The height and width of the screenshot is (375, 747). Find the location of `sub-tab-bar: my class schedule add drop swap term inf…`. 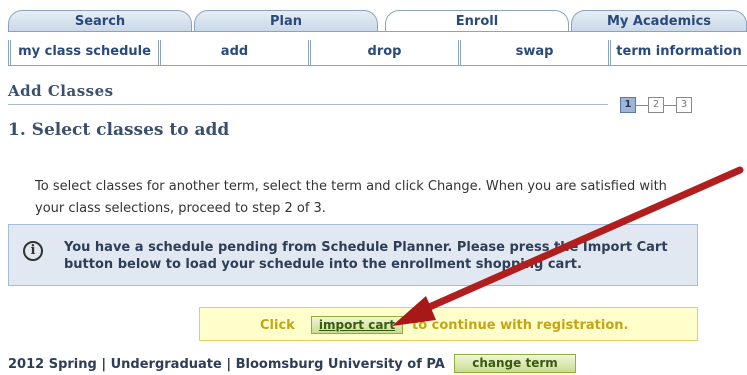

sub-tab-bar: my class schedule add drop swap term inf… is located at coordinates (377, 53).